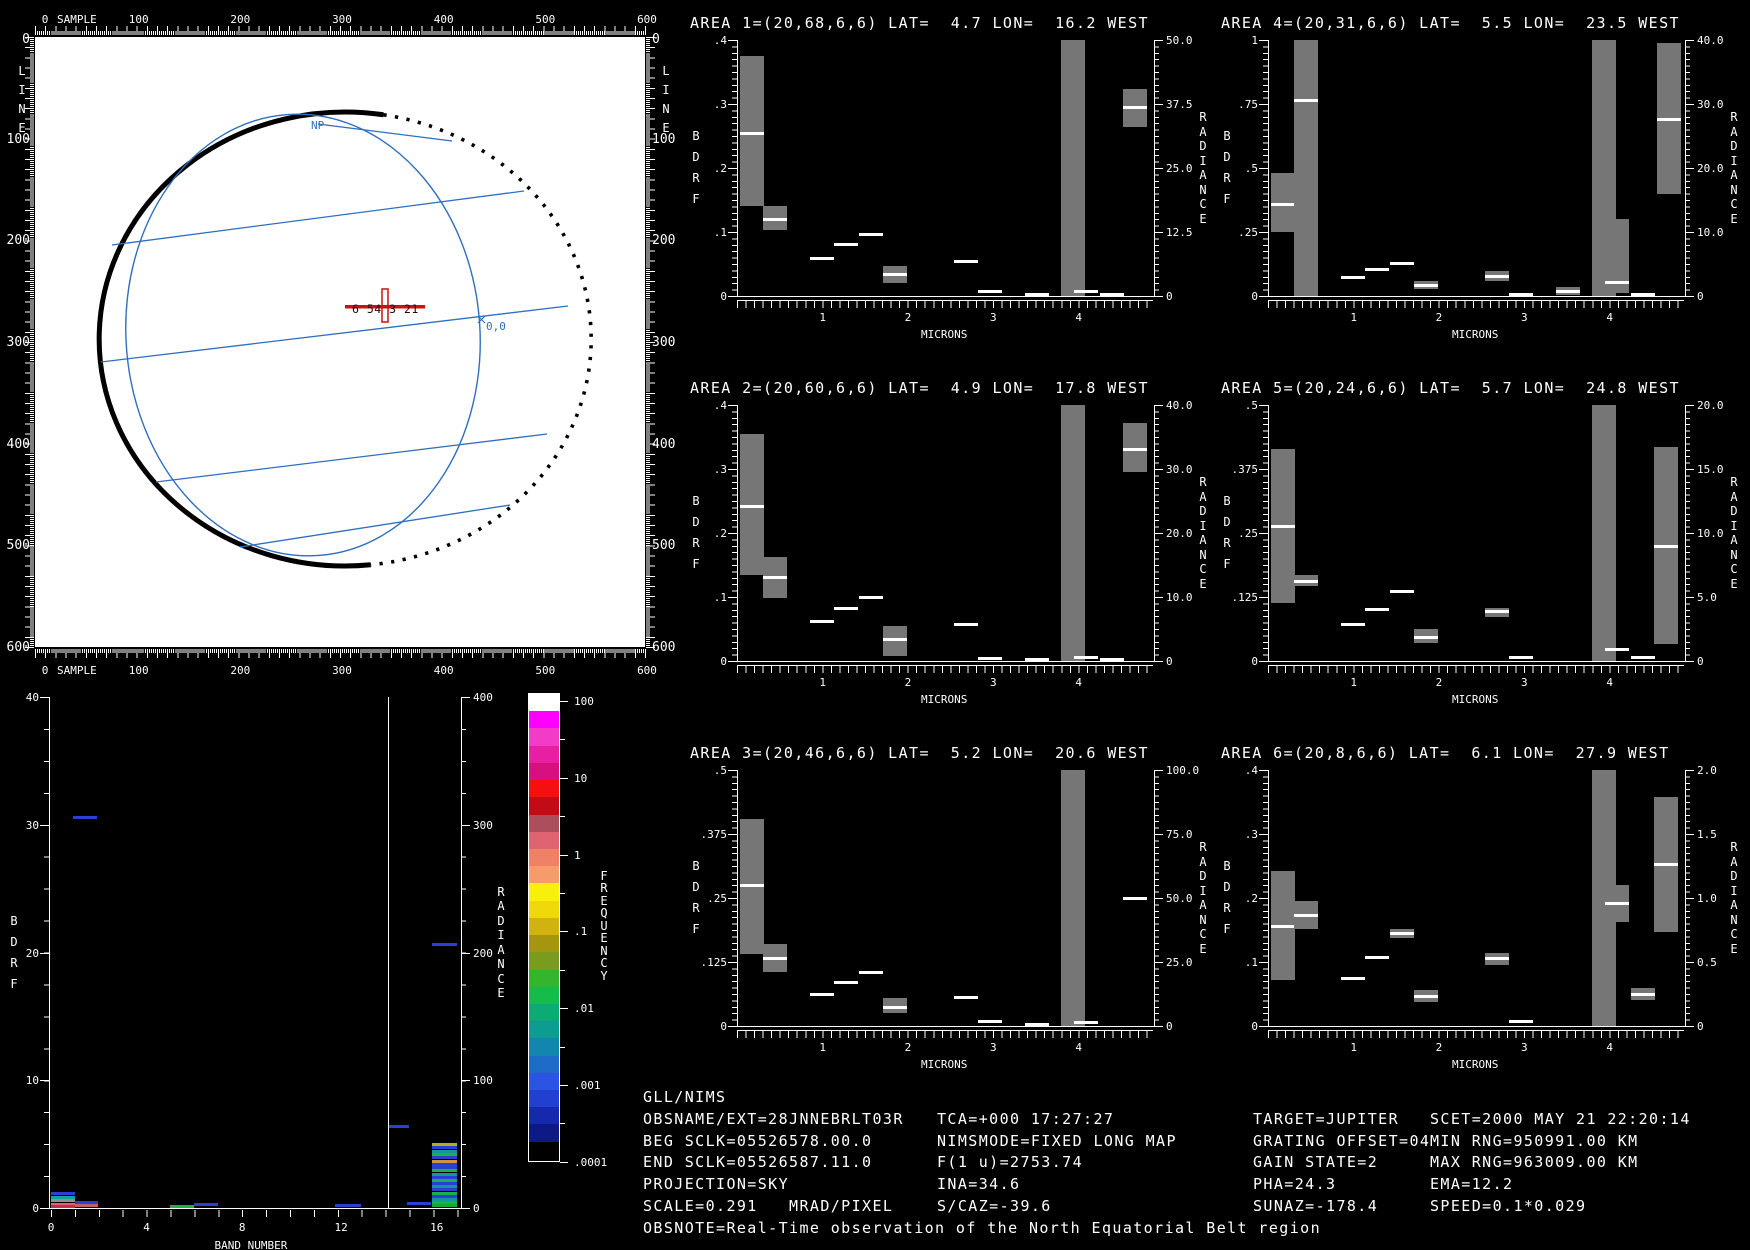  Describe the element at coordinates (581, 778) in the screenshot. I see `tick-label: 10` at that location.